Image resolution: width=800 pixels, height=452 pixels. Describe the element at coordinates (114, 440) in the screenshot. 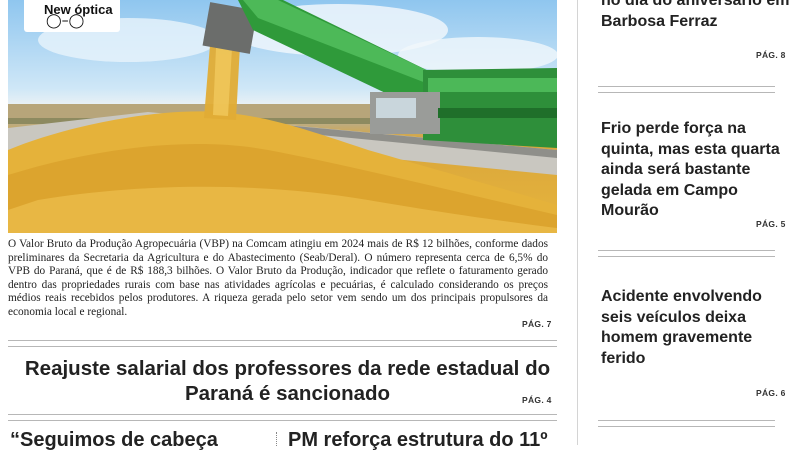

I see `bottom-story-left: “Seguimos de cabeça` at that location.